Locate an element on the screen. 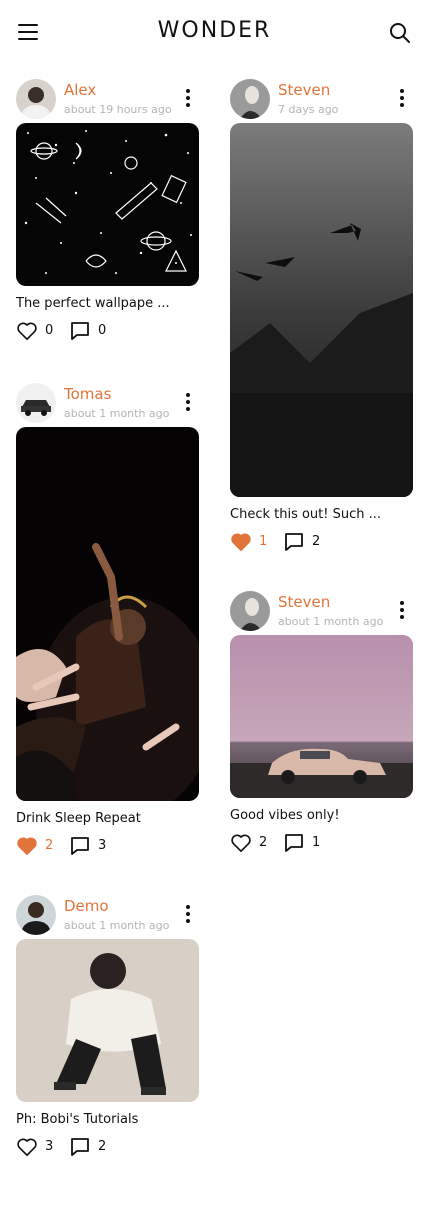 This screenshot has width=429, height=1216. post-actions: 3 2 is located at coordinates (108, 1149).